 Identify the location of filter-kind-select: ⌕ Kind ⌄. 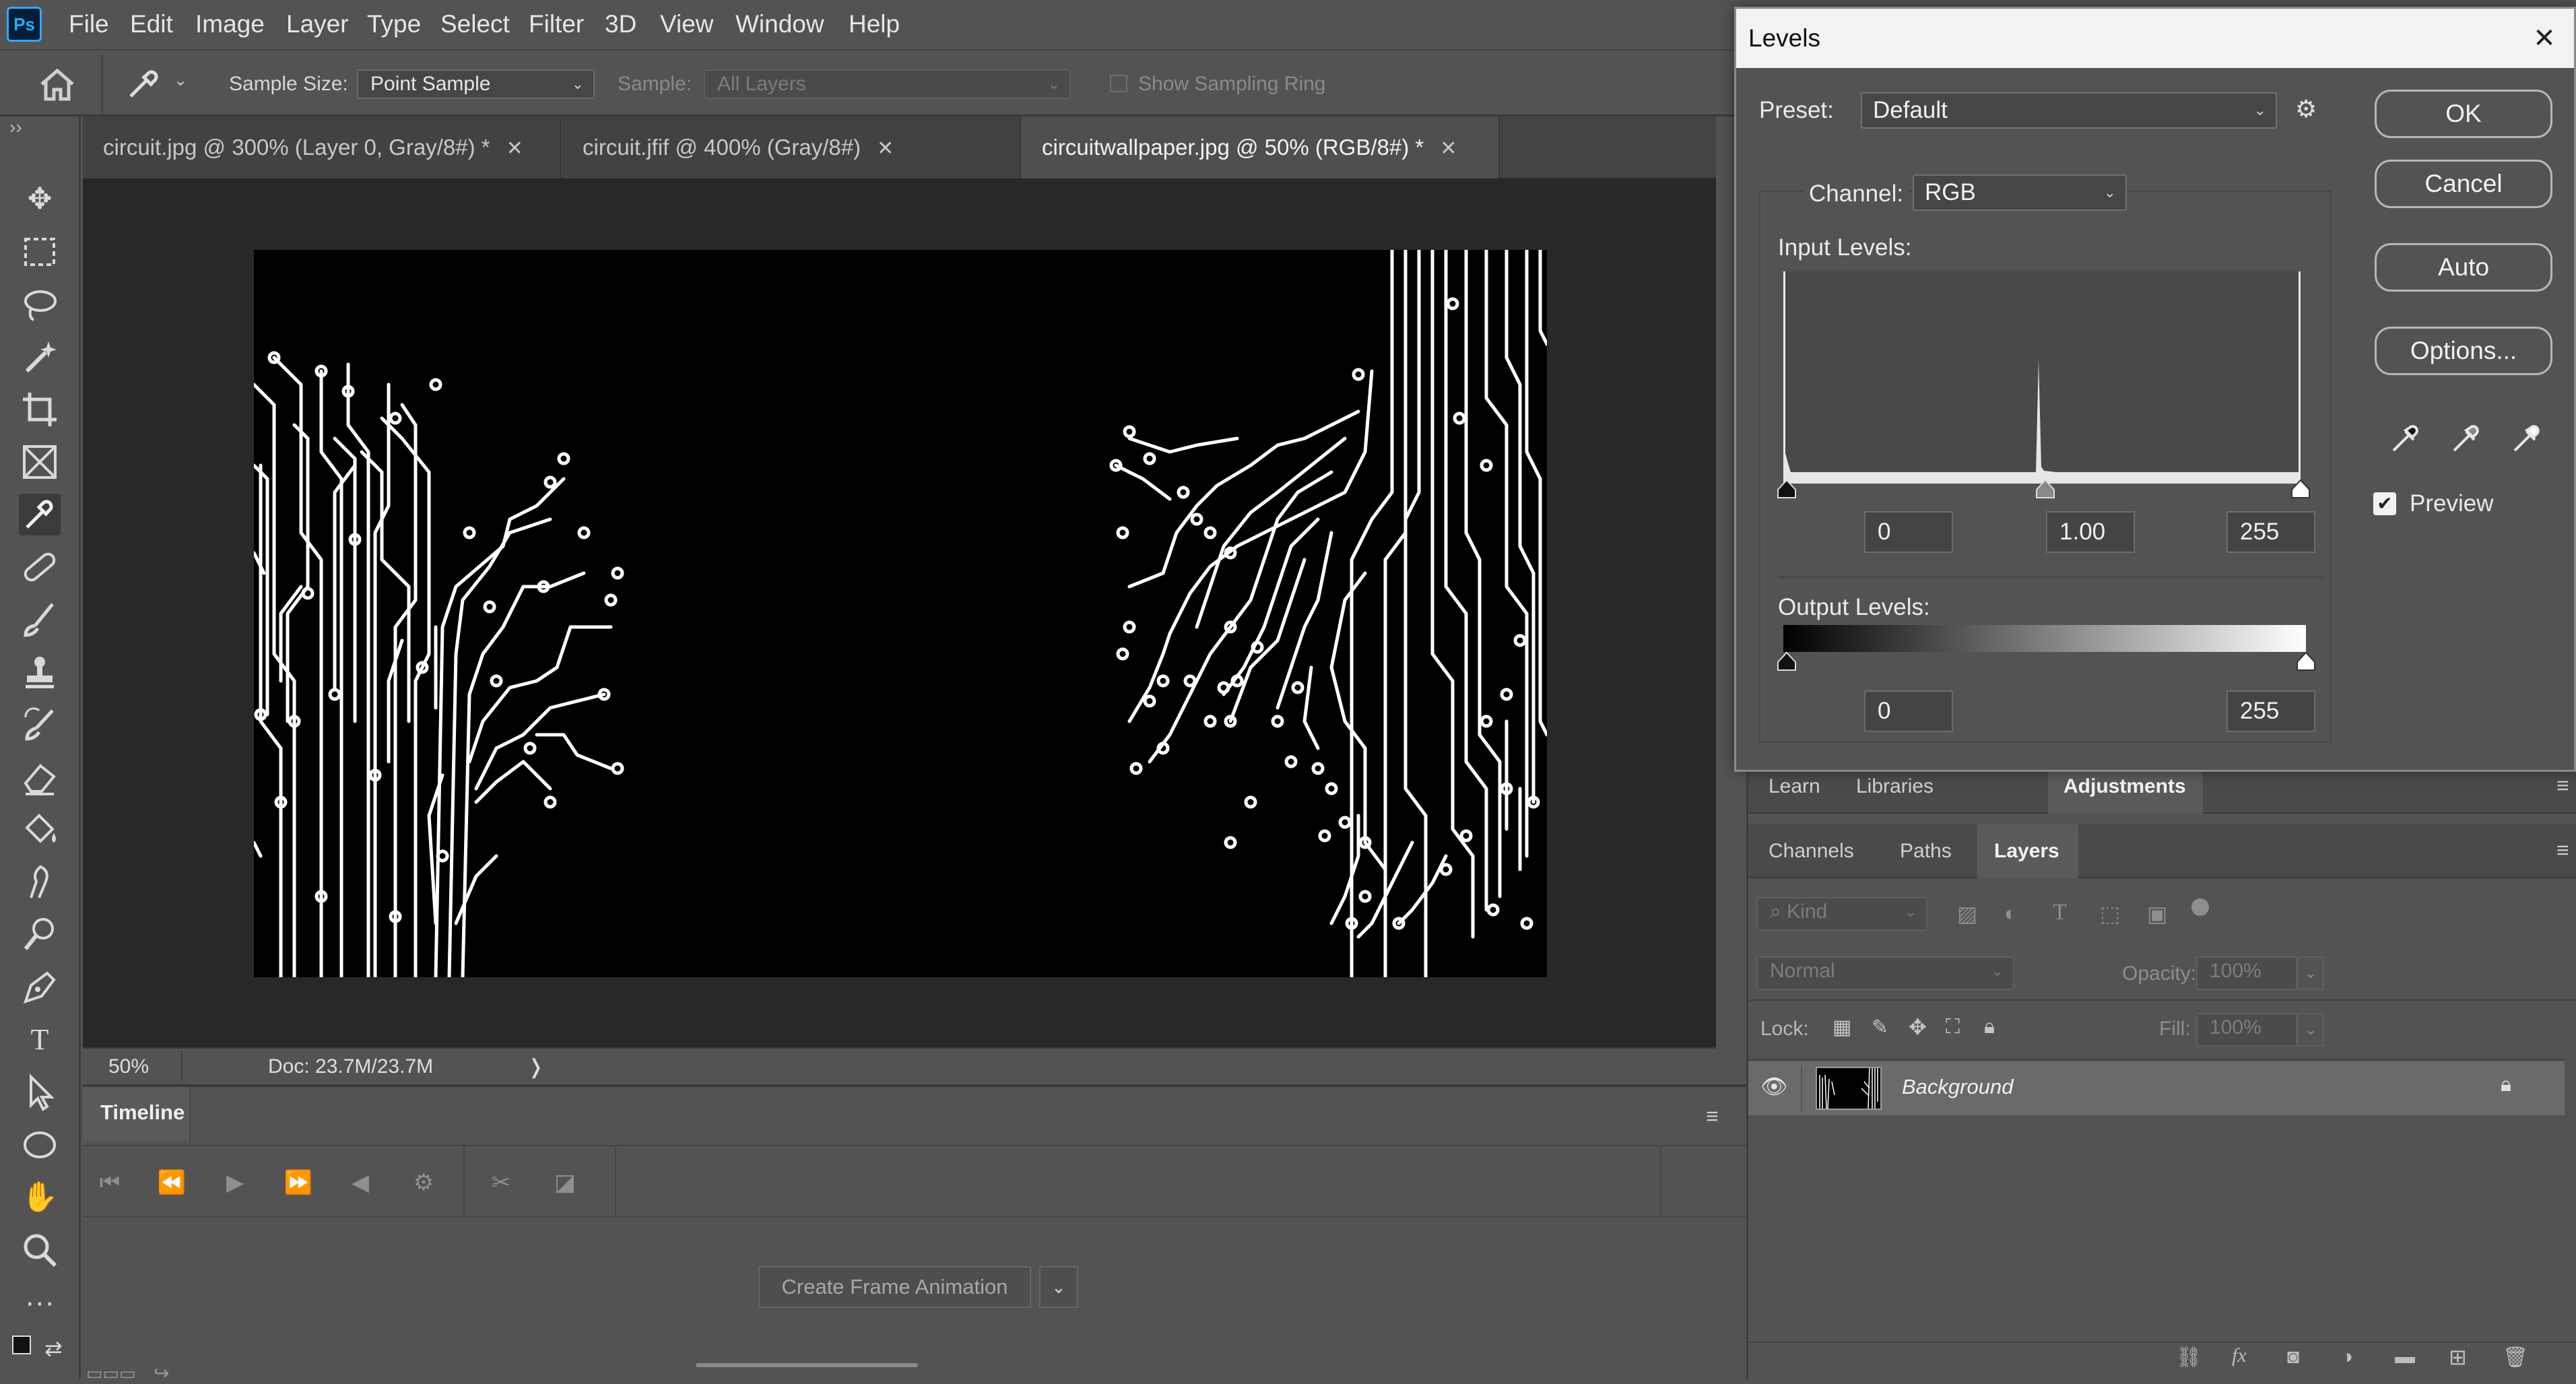
(1841, 914).